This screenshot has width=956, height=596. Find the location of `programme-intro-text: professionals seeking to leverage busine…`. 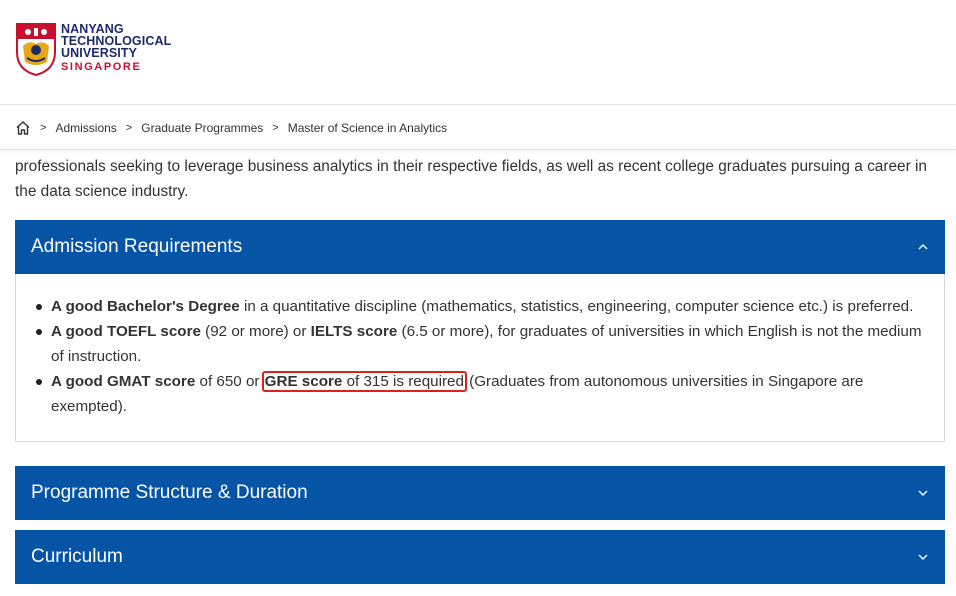

programme-intro-text: professionals seeking to leverage busine… is located at coordinates (471, 179).